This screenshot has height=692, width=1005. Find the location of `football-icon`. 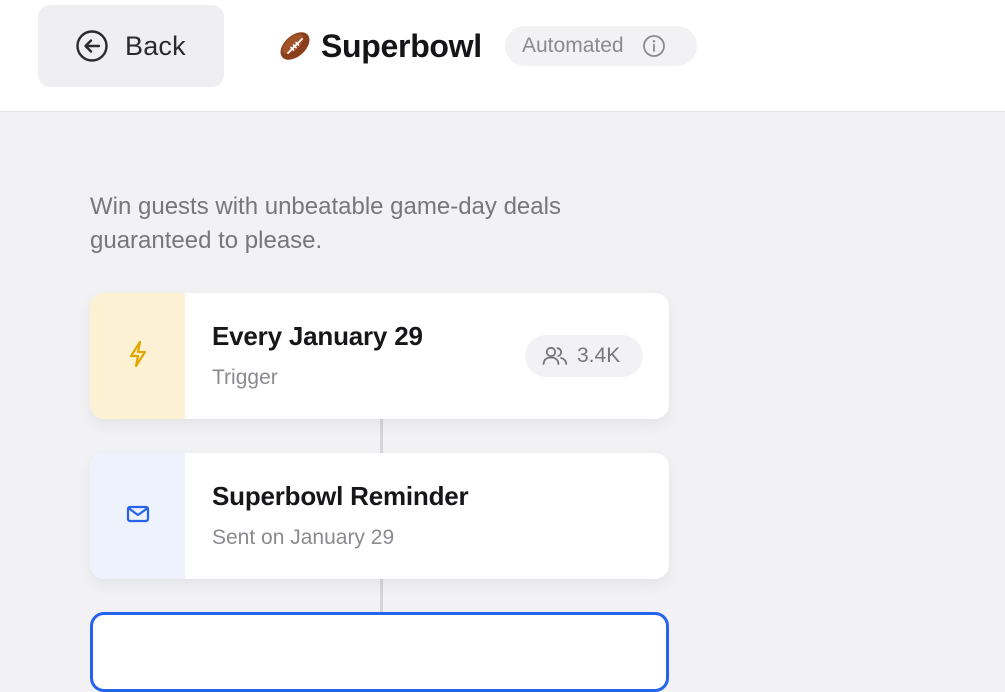

football-icon is located at coordinates (295, 46).